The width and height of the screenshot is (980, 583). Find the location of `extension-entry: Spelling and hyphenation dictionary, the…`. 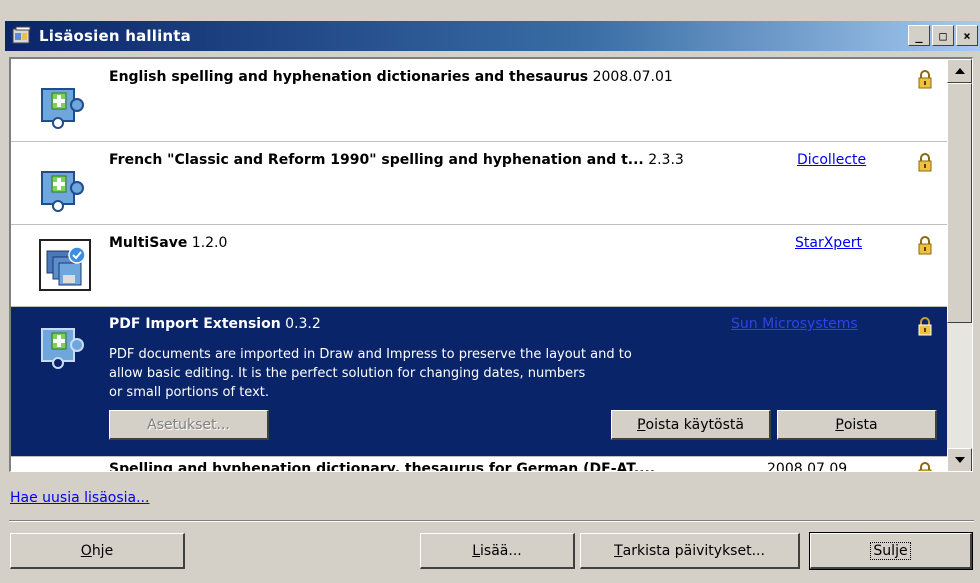

extension-entry: Spelling and hyphenation dictionary, the… is located at coordinates (479, 464).